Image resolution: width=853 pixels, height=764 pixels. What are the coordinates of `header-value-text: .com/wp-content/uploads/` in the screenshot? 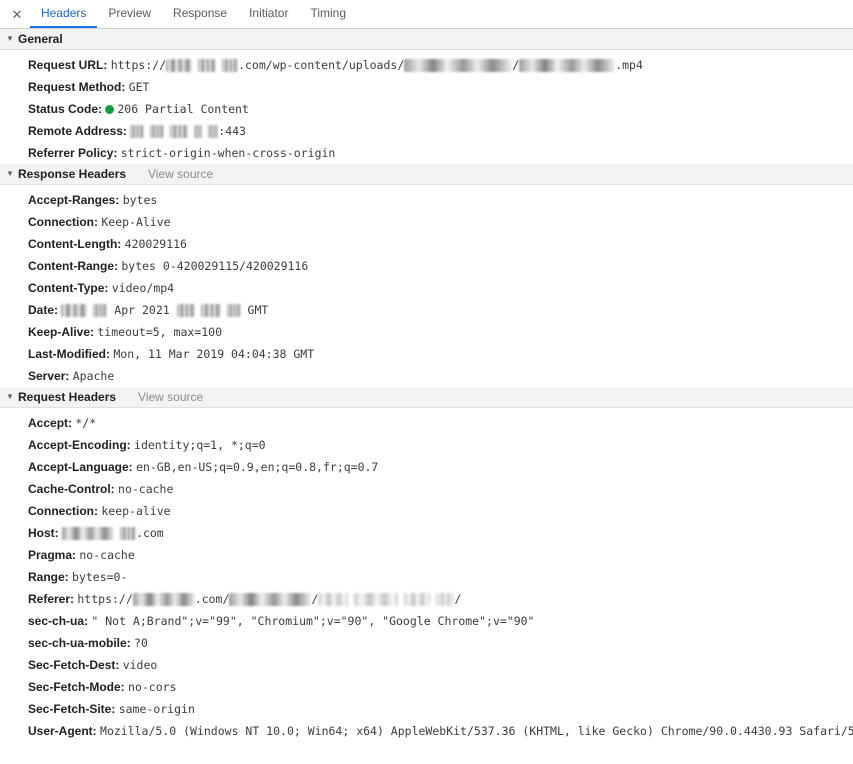 It's located at (321, 65).